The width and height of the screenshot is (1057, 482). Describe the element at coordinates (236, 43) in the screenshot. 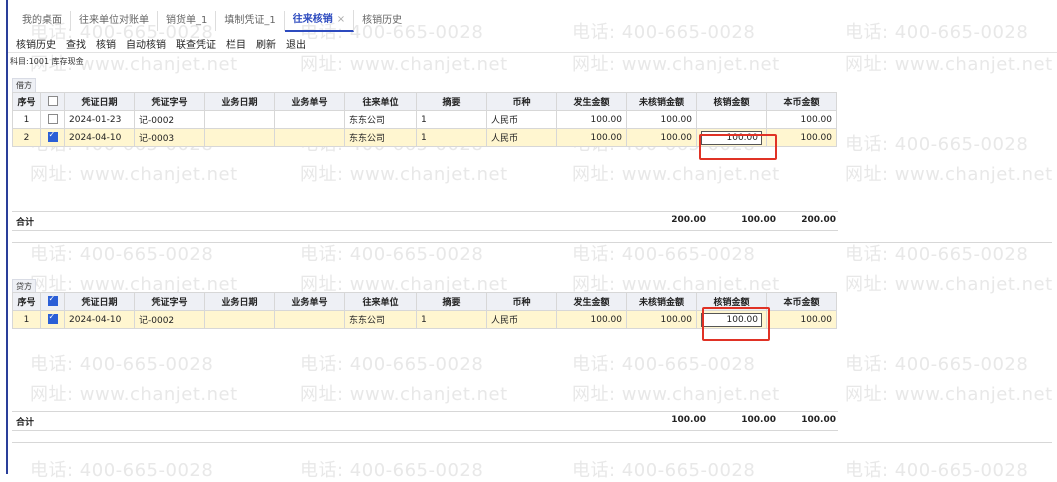

I see `columns-button: 栏目` at that location.